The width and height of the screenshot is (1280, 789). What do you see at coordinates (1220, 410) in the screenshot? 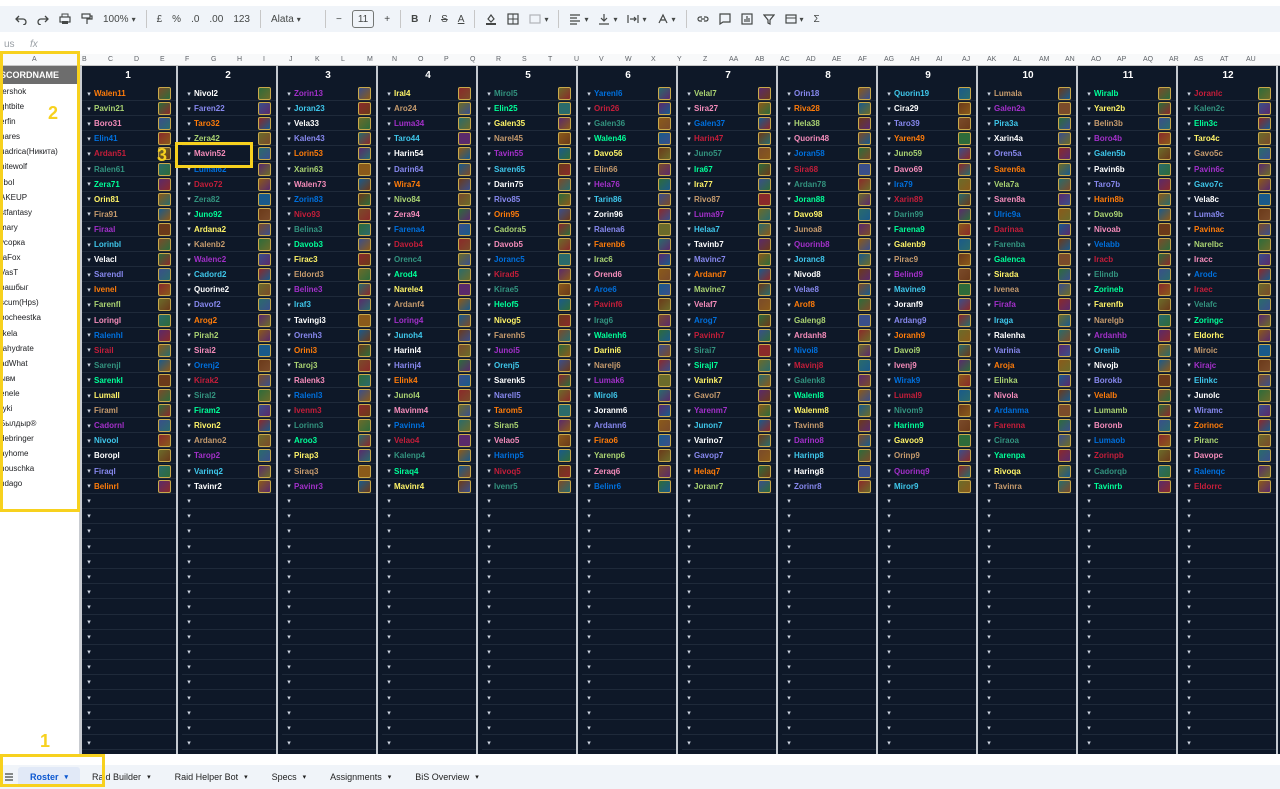
I see `character-cell: ▾ Wiramc` at bounding box center [1220, 410].